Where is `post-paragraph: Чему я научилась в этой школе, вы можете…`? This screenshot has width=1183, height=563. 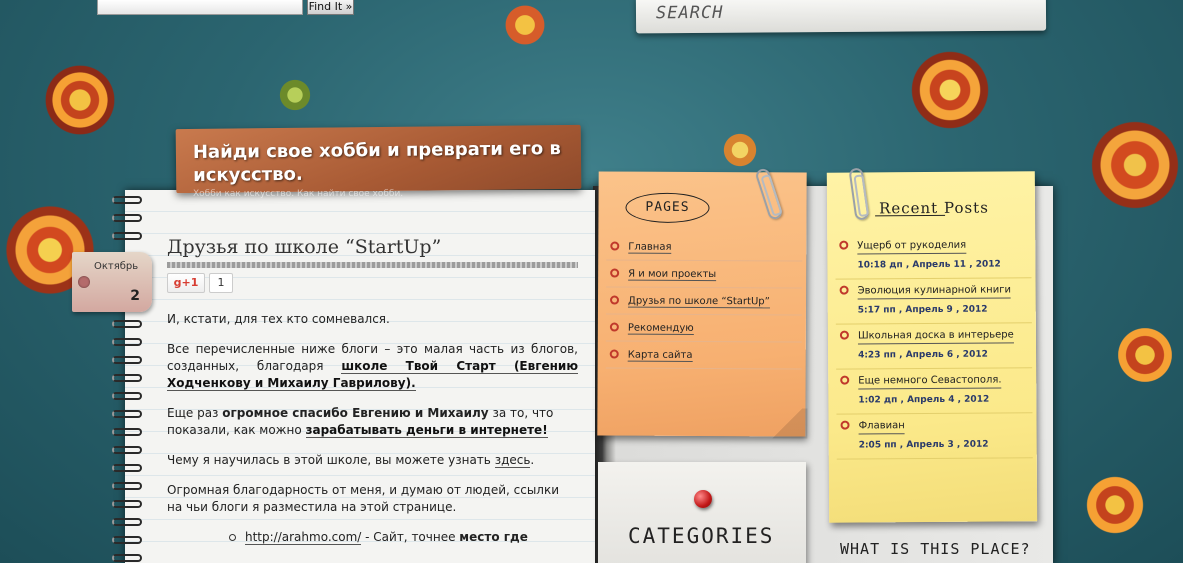 post-paragraph: Чему я научилась в этой школе, вы можете… is located at coordinates (372, 460).